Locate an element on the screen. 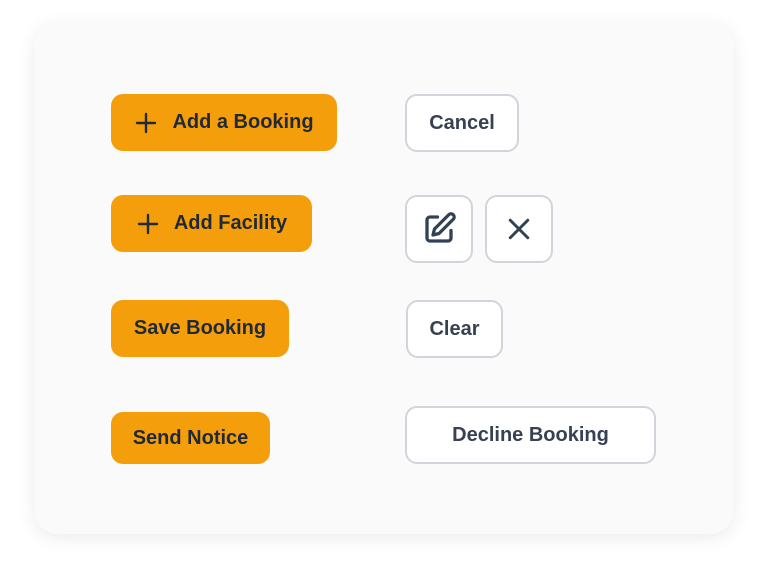 This screenshot has width=768, height=581. cancel-label: Cancel is located at coordinates (462, 122).